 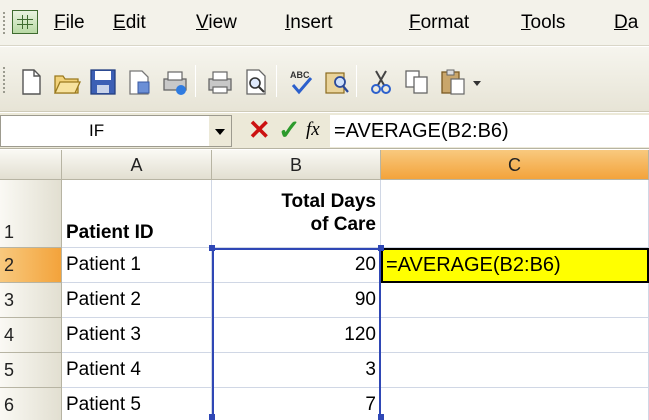 What do you see at coordinates (31, 300) in the screenshot?
I see `row-header-3: 3` at bounding box center [31, 300].